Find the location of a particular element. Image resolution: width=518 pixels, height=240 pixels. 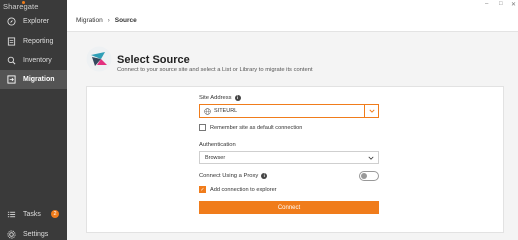

explorer-icon is located at coordinates (11, 21).